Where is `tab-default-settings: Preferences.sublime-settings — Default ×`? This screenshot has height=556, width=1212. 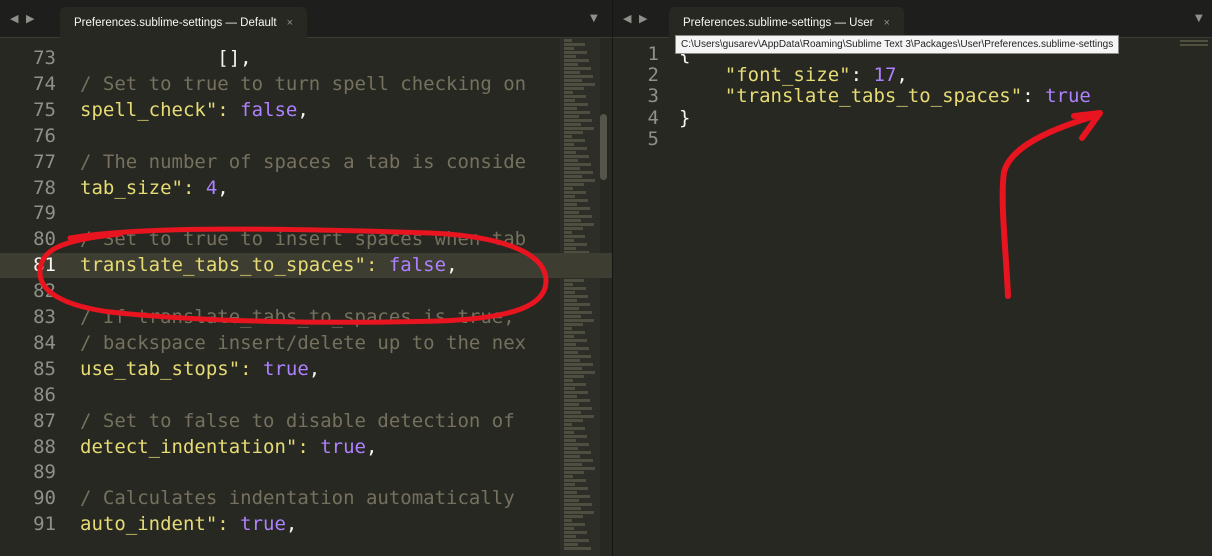 tab-default-settings: Preferences.sublime-settings — Default × is located at coordinates (184, 22).